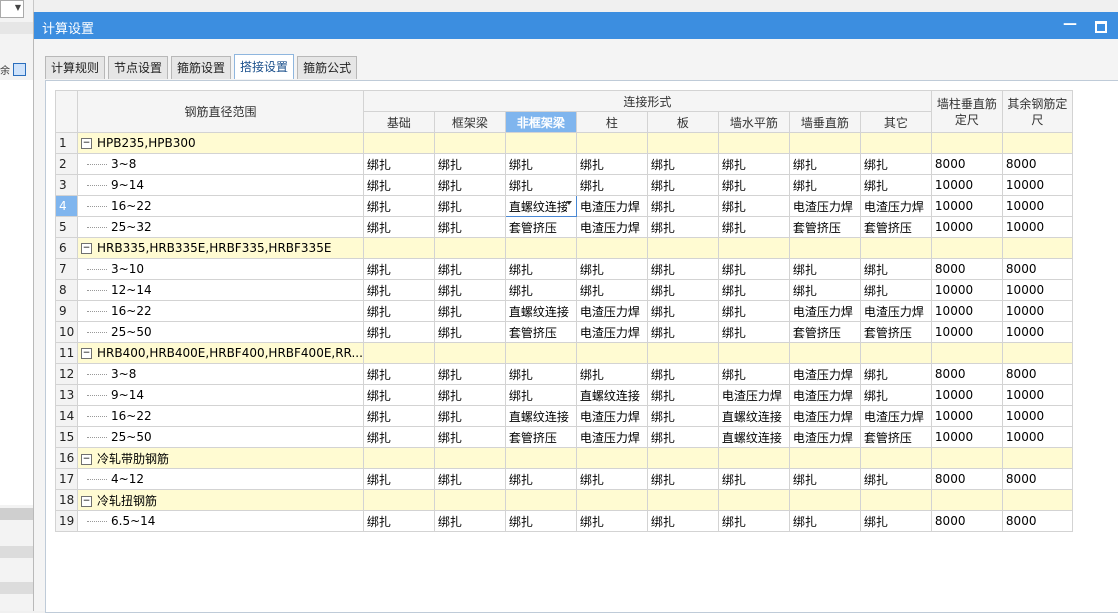  I want to click on chevron-down-icon, so click(568, 203).